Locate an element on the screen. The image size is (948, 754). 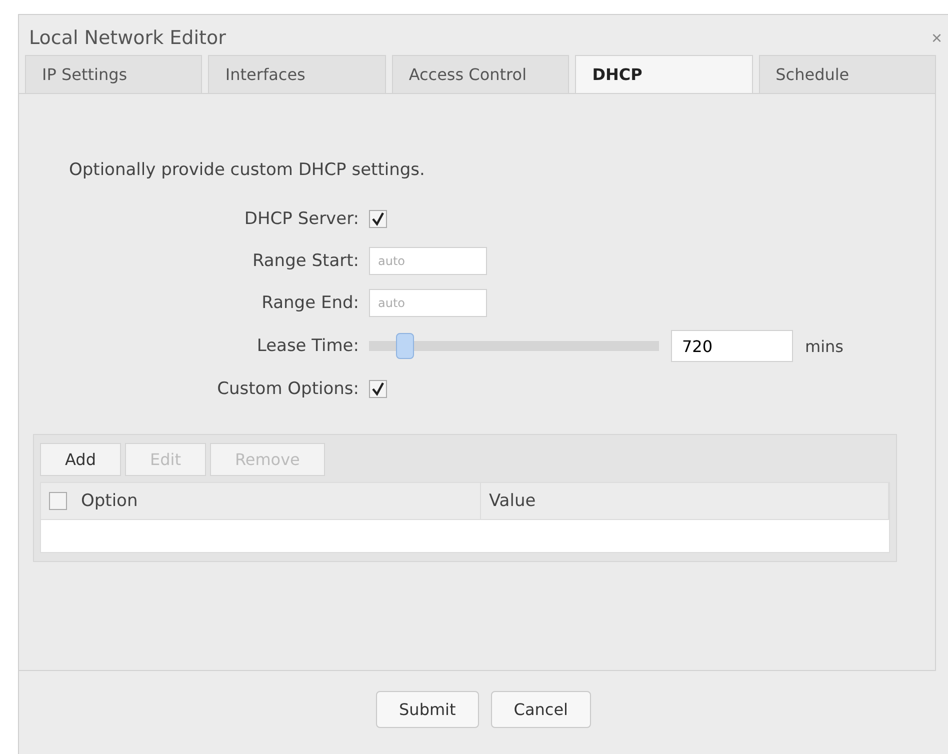
number-field: 720 is located at coordinates (732, 346).